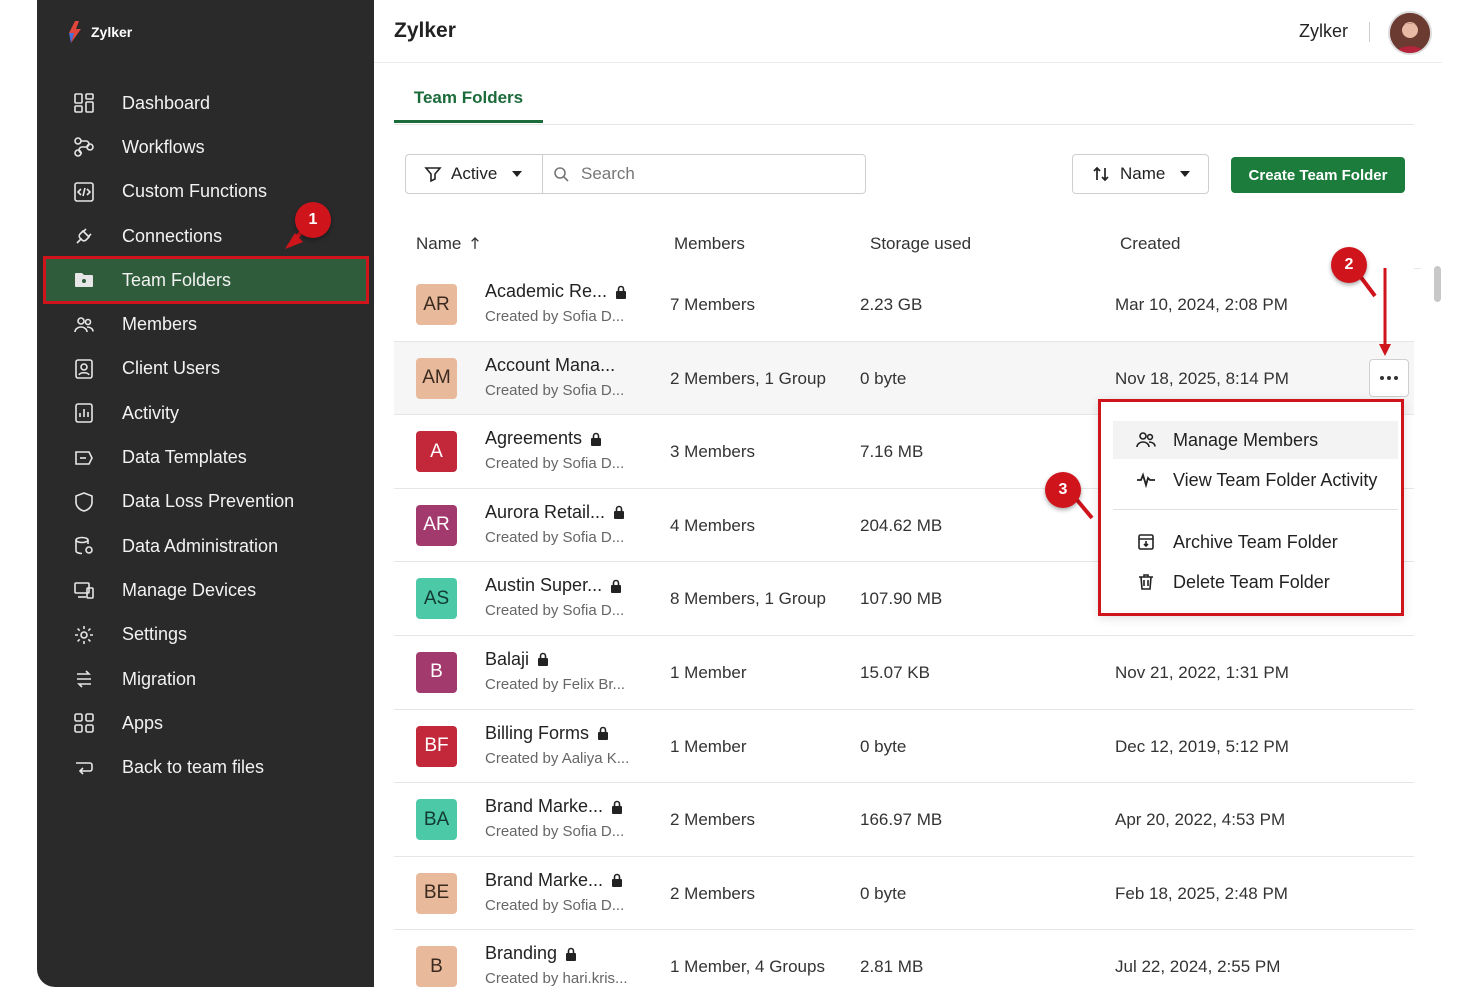  I want to click on callout-2: 2, so click(1349, 265).